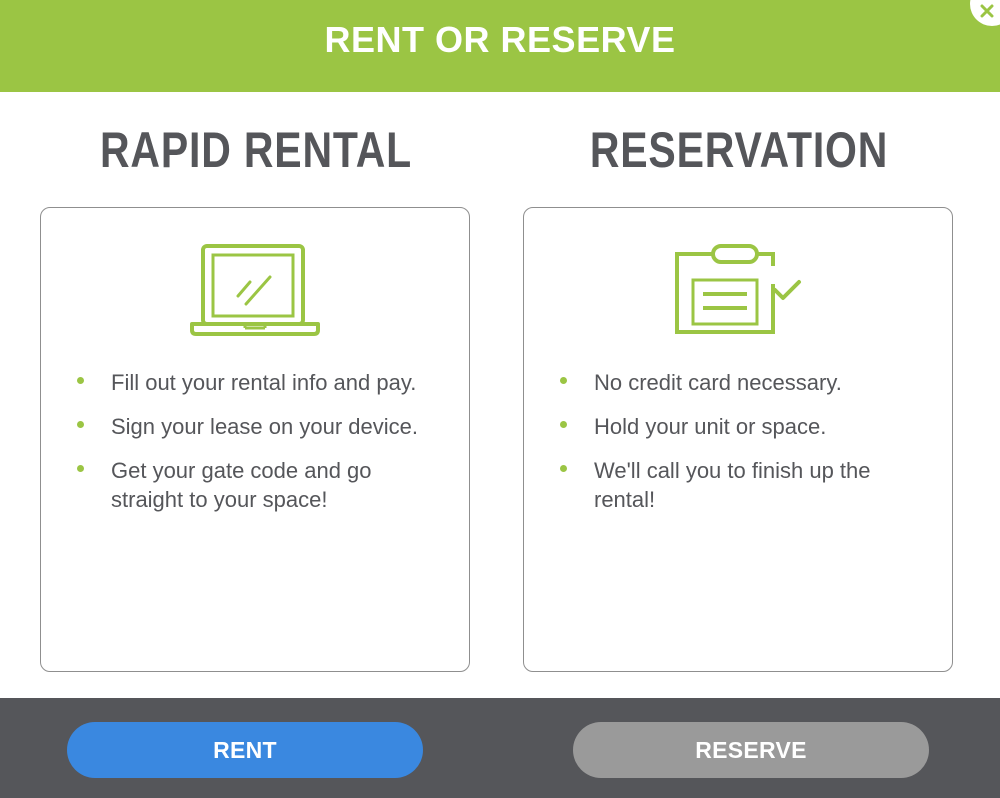 Image resolution: width=1000 pixels, height=798 pixels. I want to click on list-item: Sign your lease on your device., so click(262, 426).